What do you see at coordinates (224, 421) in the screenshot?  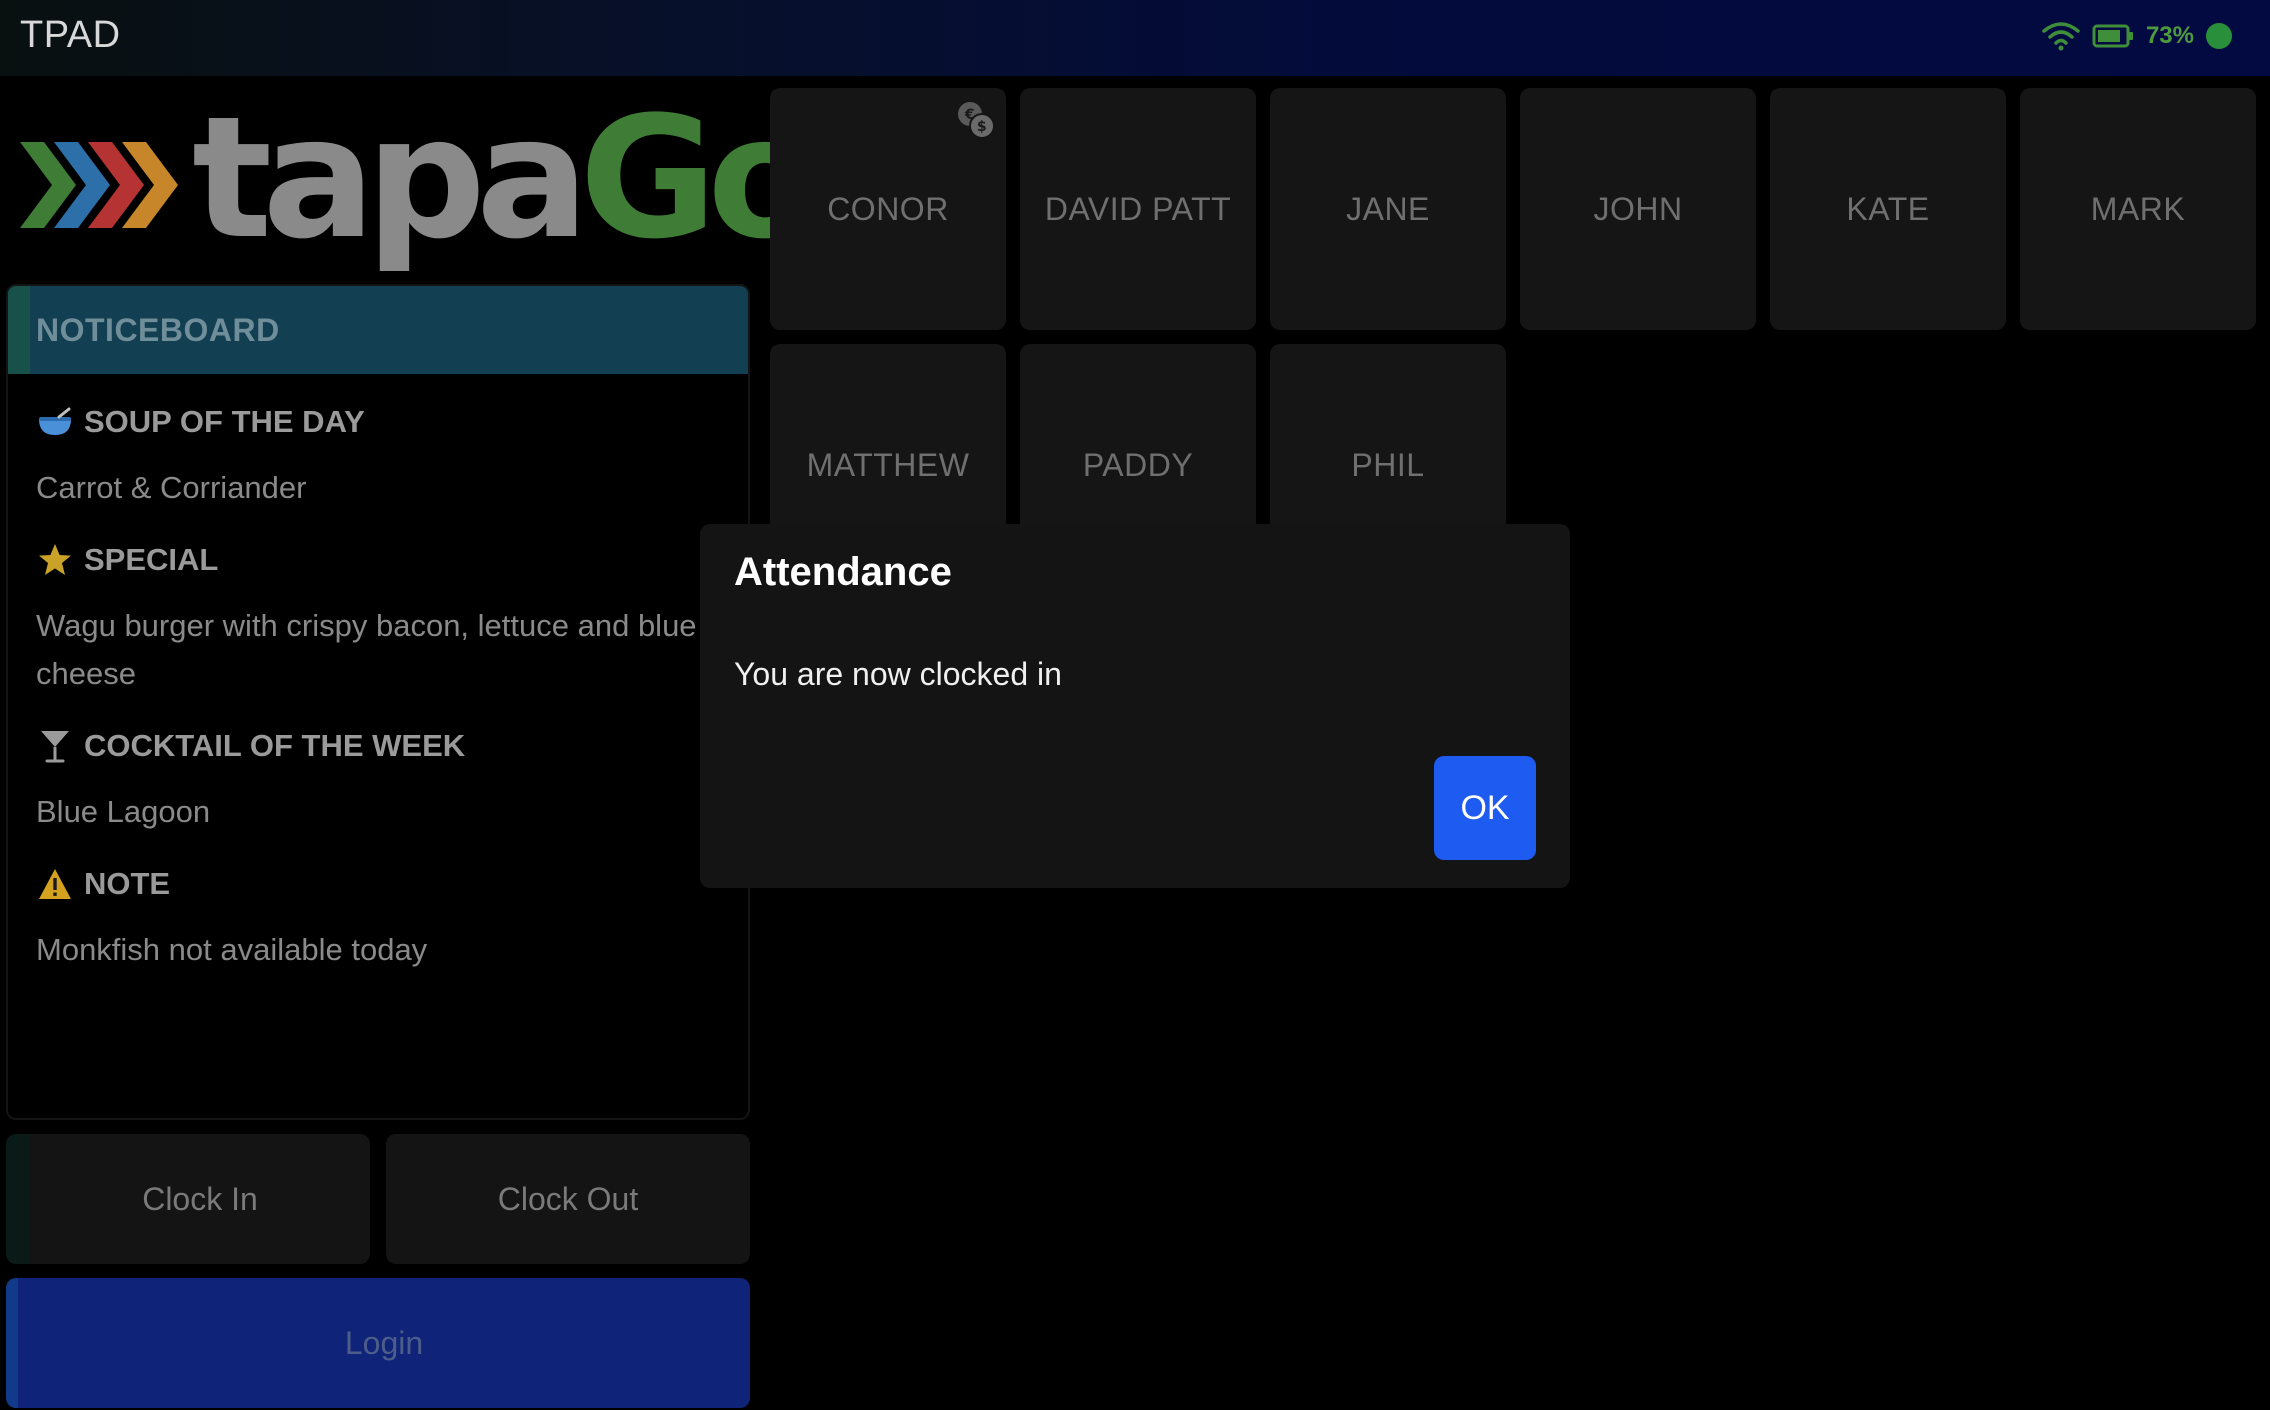 I see `notice-title-text: SOUP OF THE DAY` at bounding box center [224, 421].